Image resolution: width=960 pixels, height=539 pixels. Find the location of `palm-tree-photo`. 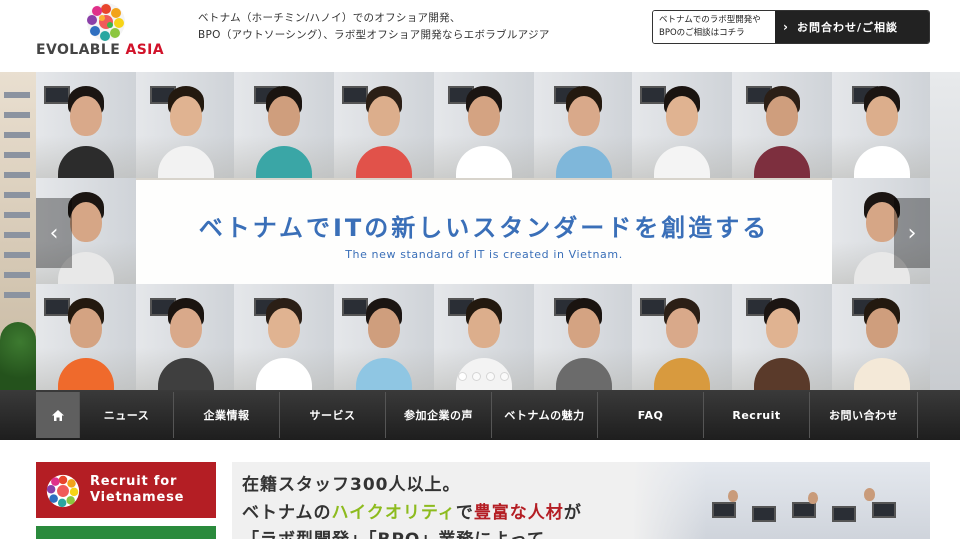

palm-tree-photo is located at coordinates (18, 356).